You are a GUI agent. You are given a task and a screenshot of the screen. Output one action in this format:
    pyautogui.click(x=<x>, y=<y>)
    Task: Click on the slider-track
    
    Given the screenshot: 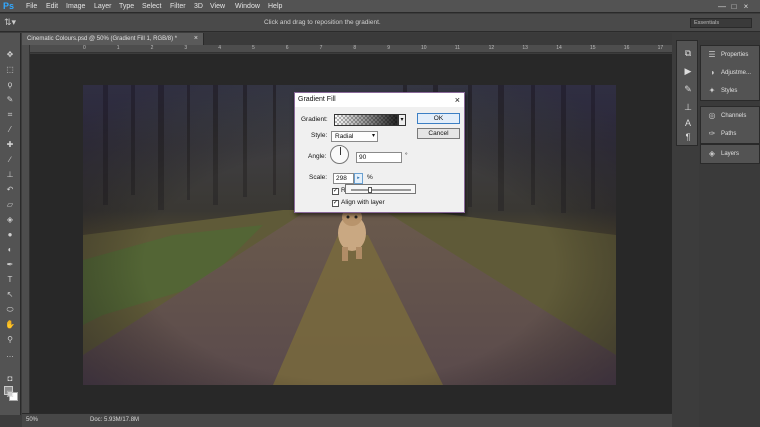 What is the action you would take?
    pyautogui.click(x=381, y=190)
    